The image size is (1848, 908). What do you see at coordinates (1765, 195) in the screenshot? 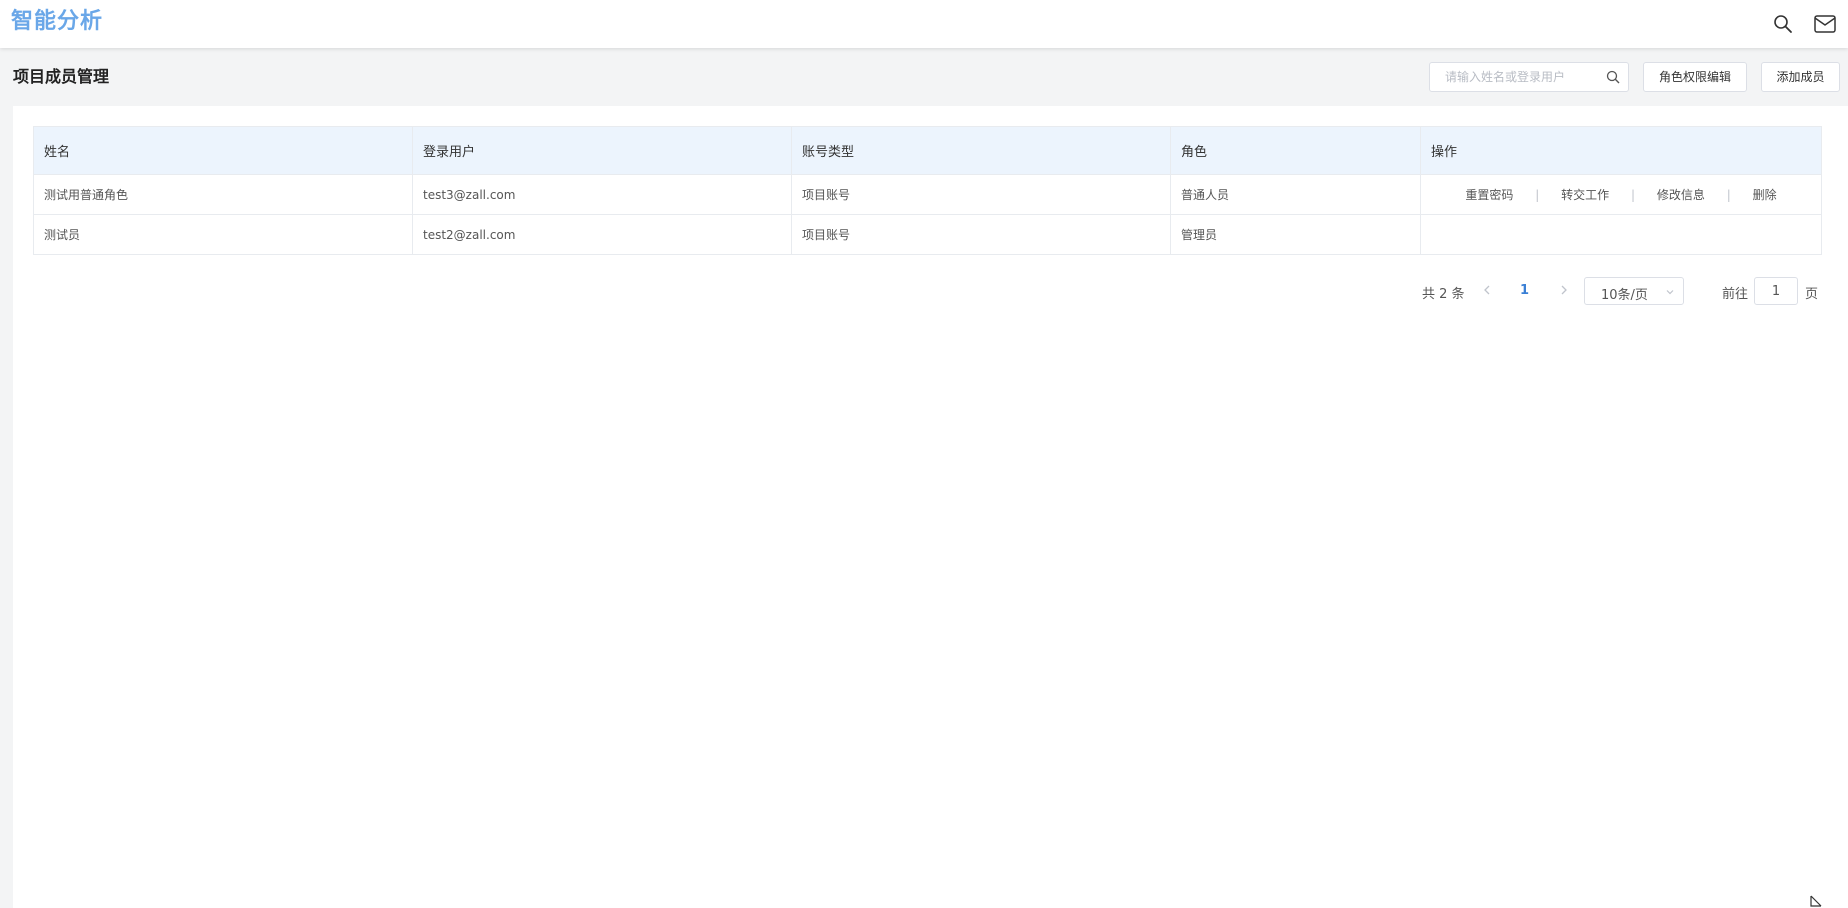
I see `delete-link: 删除` at bounding box center [1765, 195].